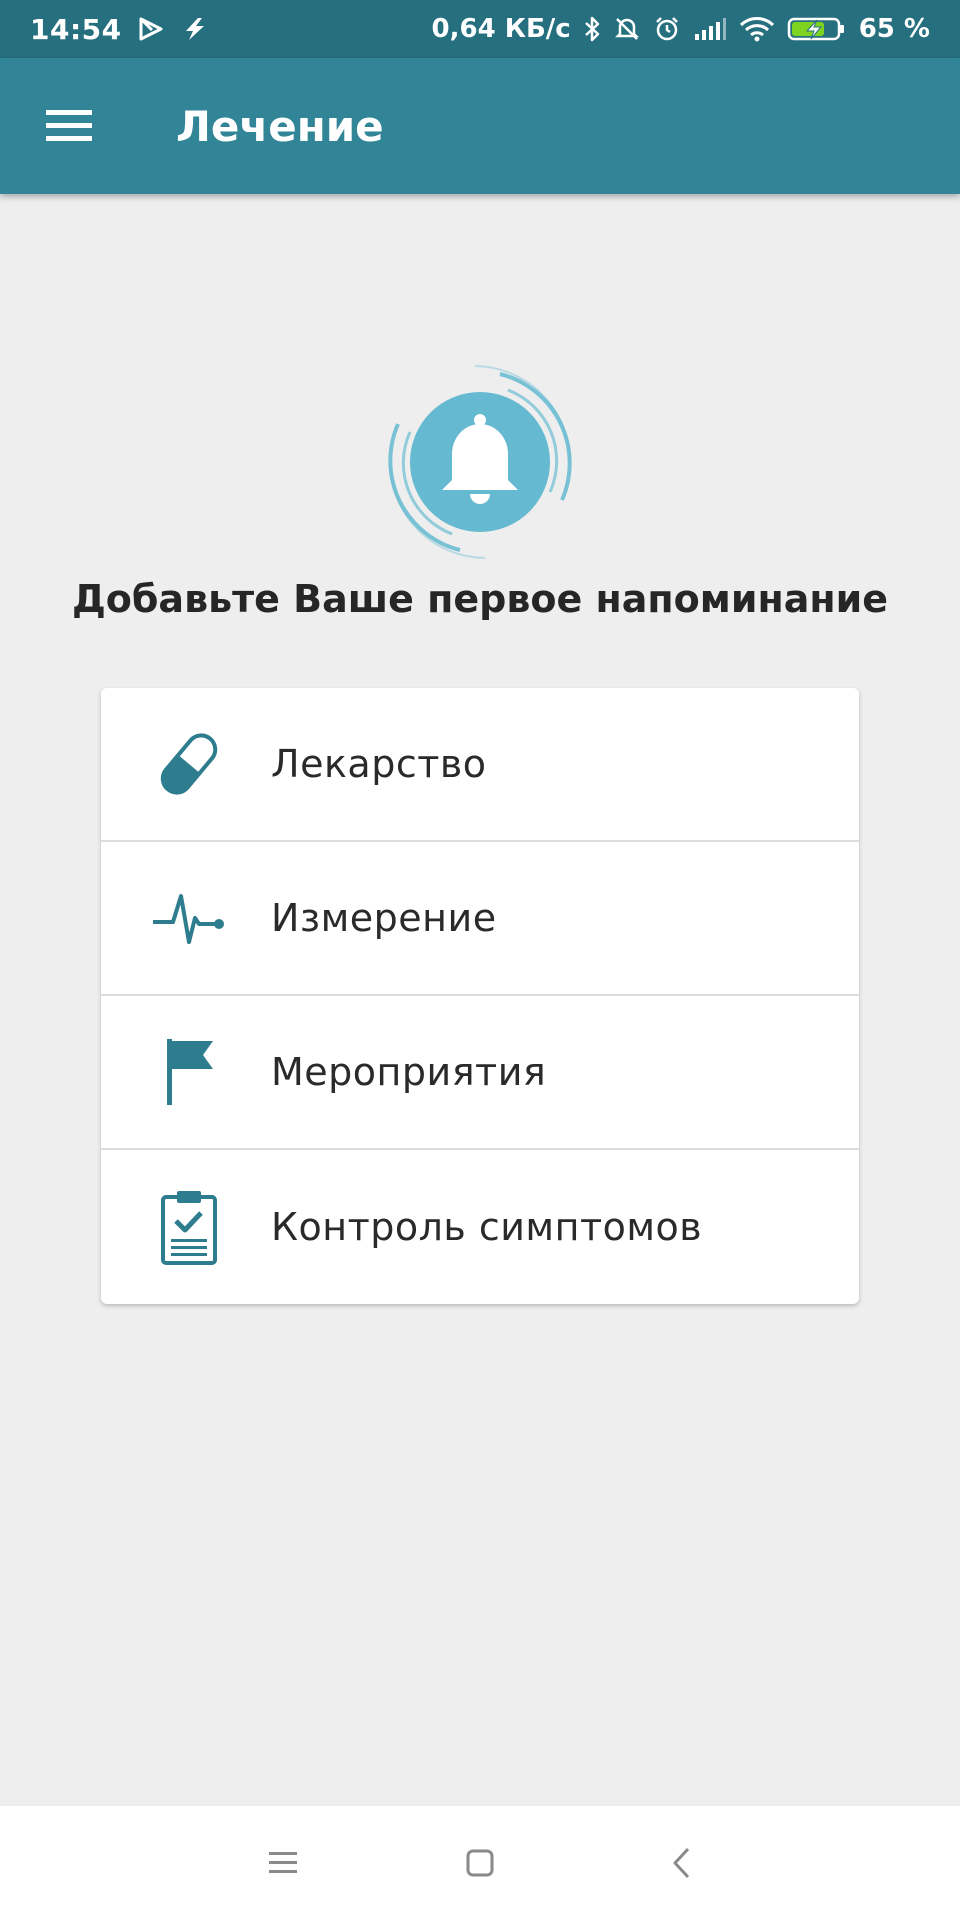 This screenshot has height=1920, width=960. I want to click on home-icon, so click(480, 1863).